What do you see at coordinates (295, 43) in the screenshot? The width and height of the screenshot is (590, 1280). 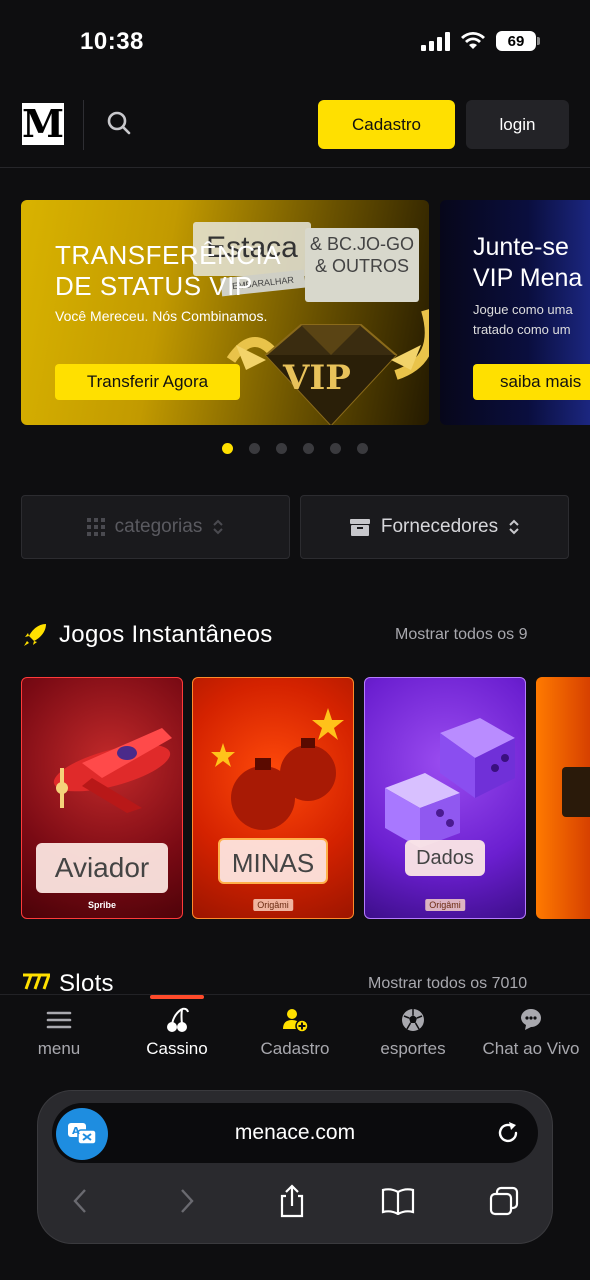 I see `status-bar: 10:38 69` at bounding box center [295, 43].